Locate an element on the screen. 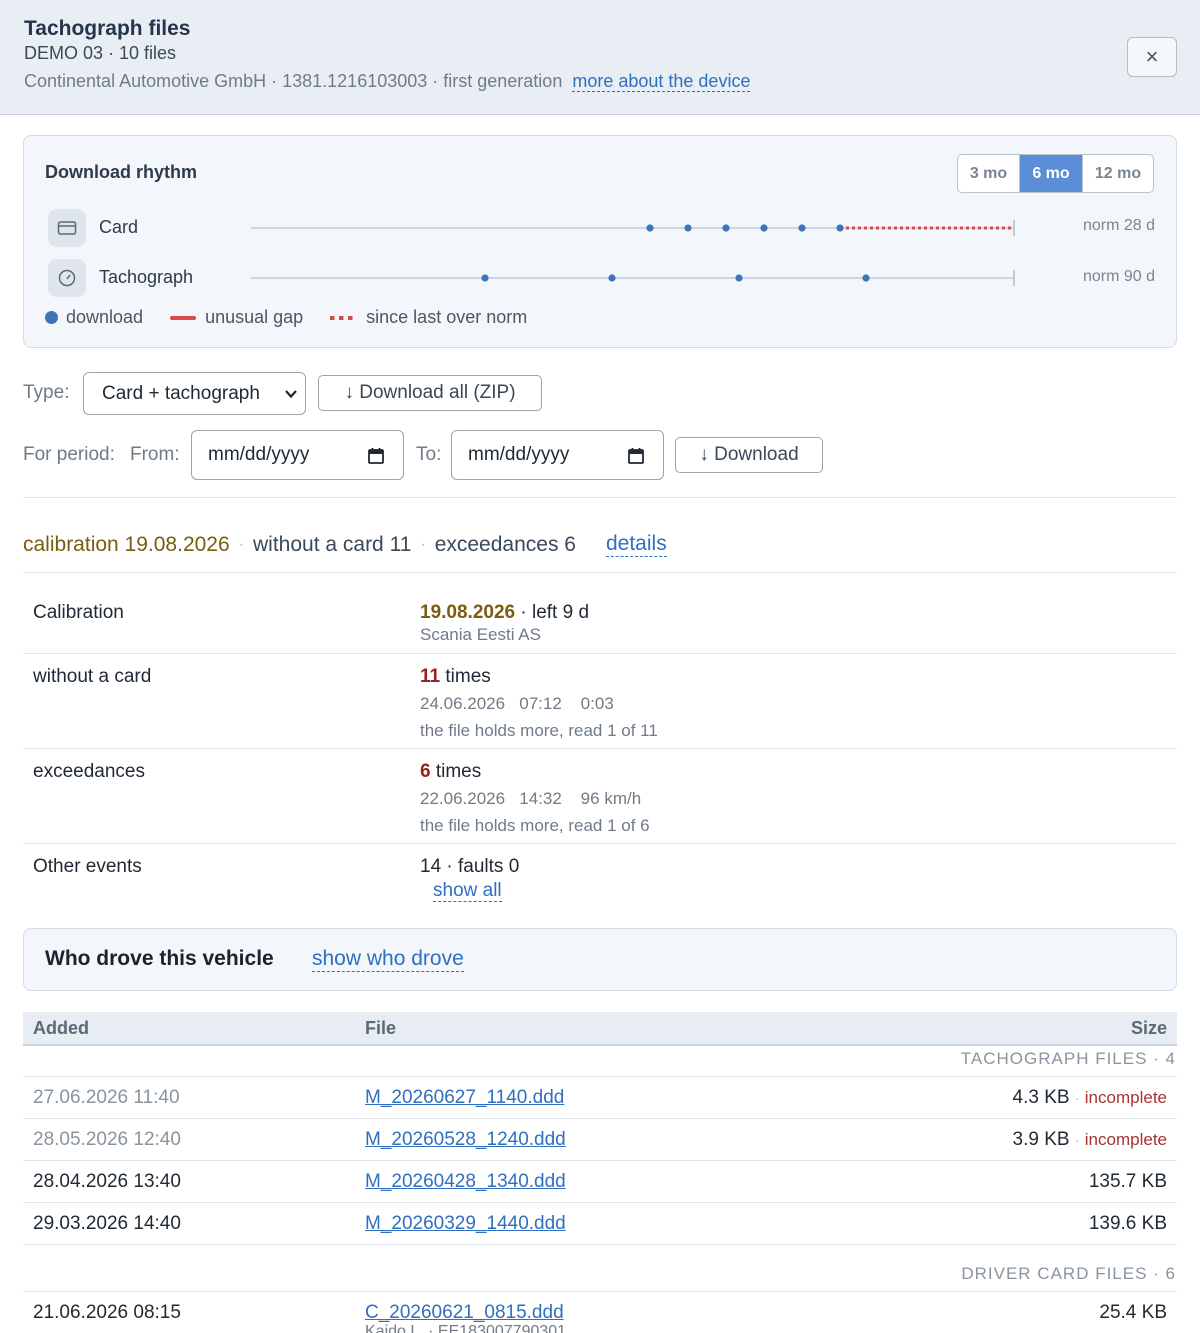 The width and height of the screenshot is (1200, 1333). file-link: M_20260329_1440.ddd is located at coordinates (465, 1224).